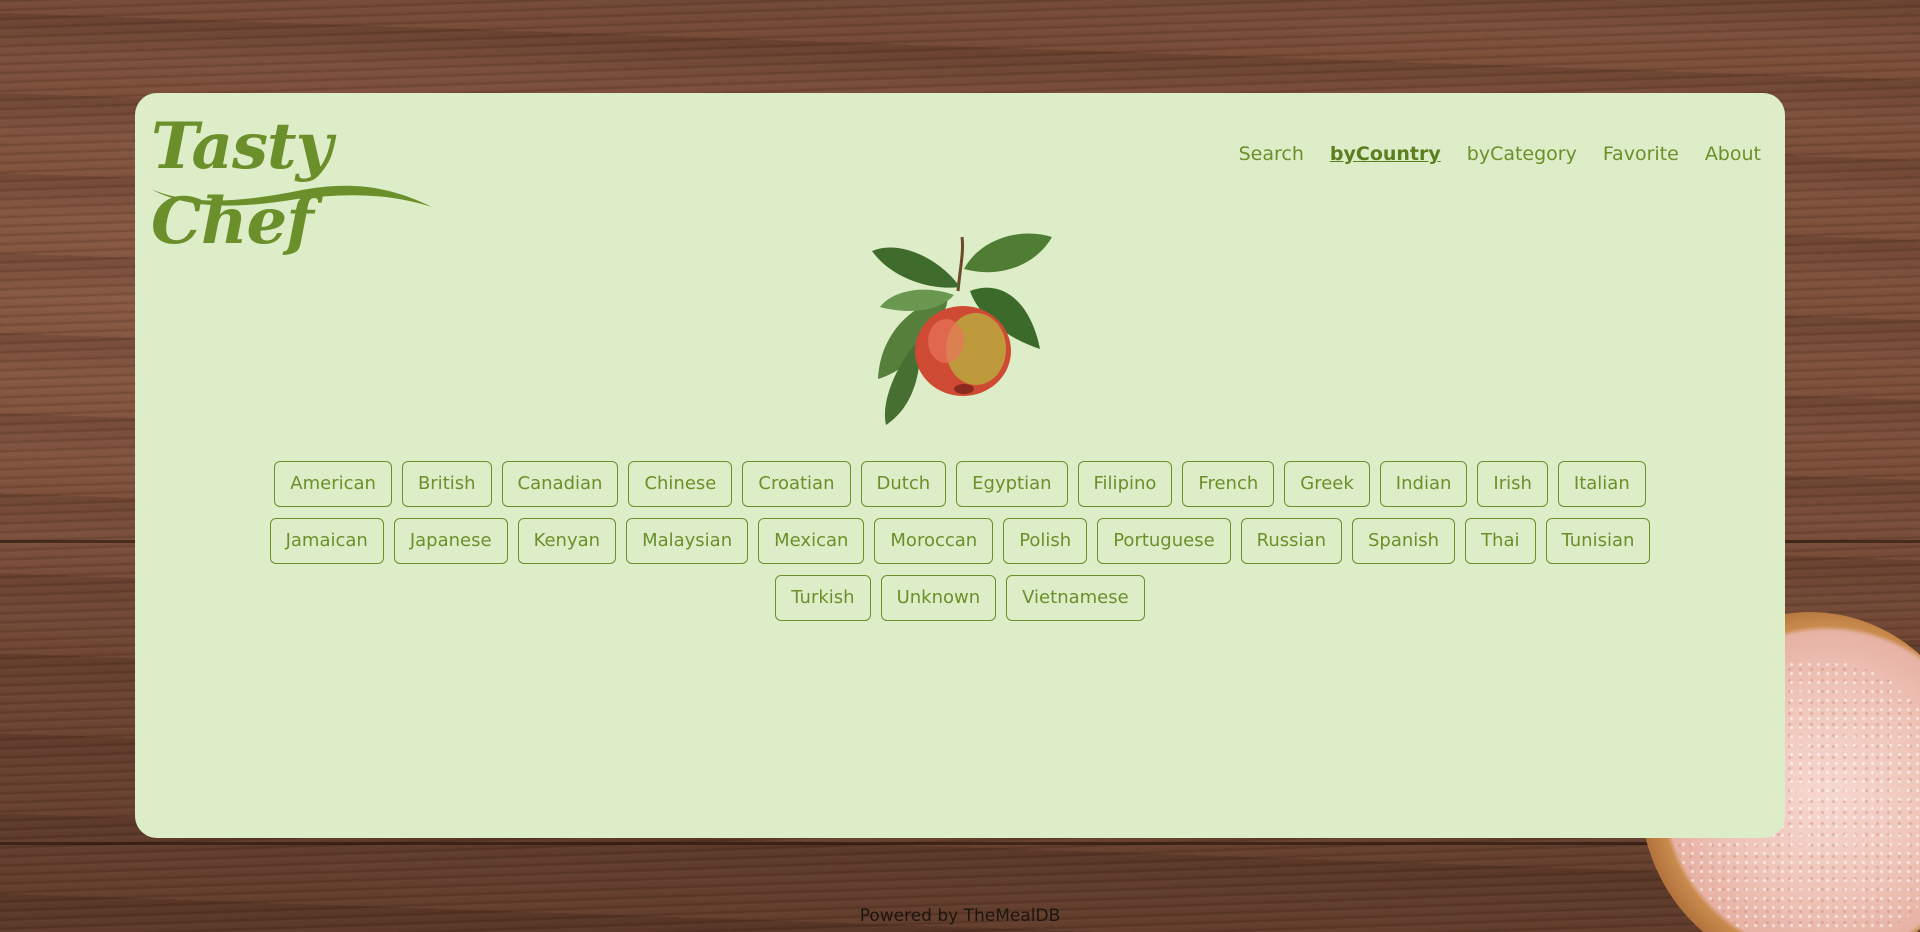 The width and height of the screenshot is (1920, 932). What do you see at coordinates (1271, 154) in the screenshot?
I see `nav-link-search: Search` at bounding box center [1271, 154].